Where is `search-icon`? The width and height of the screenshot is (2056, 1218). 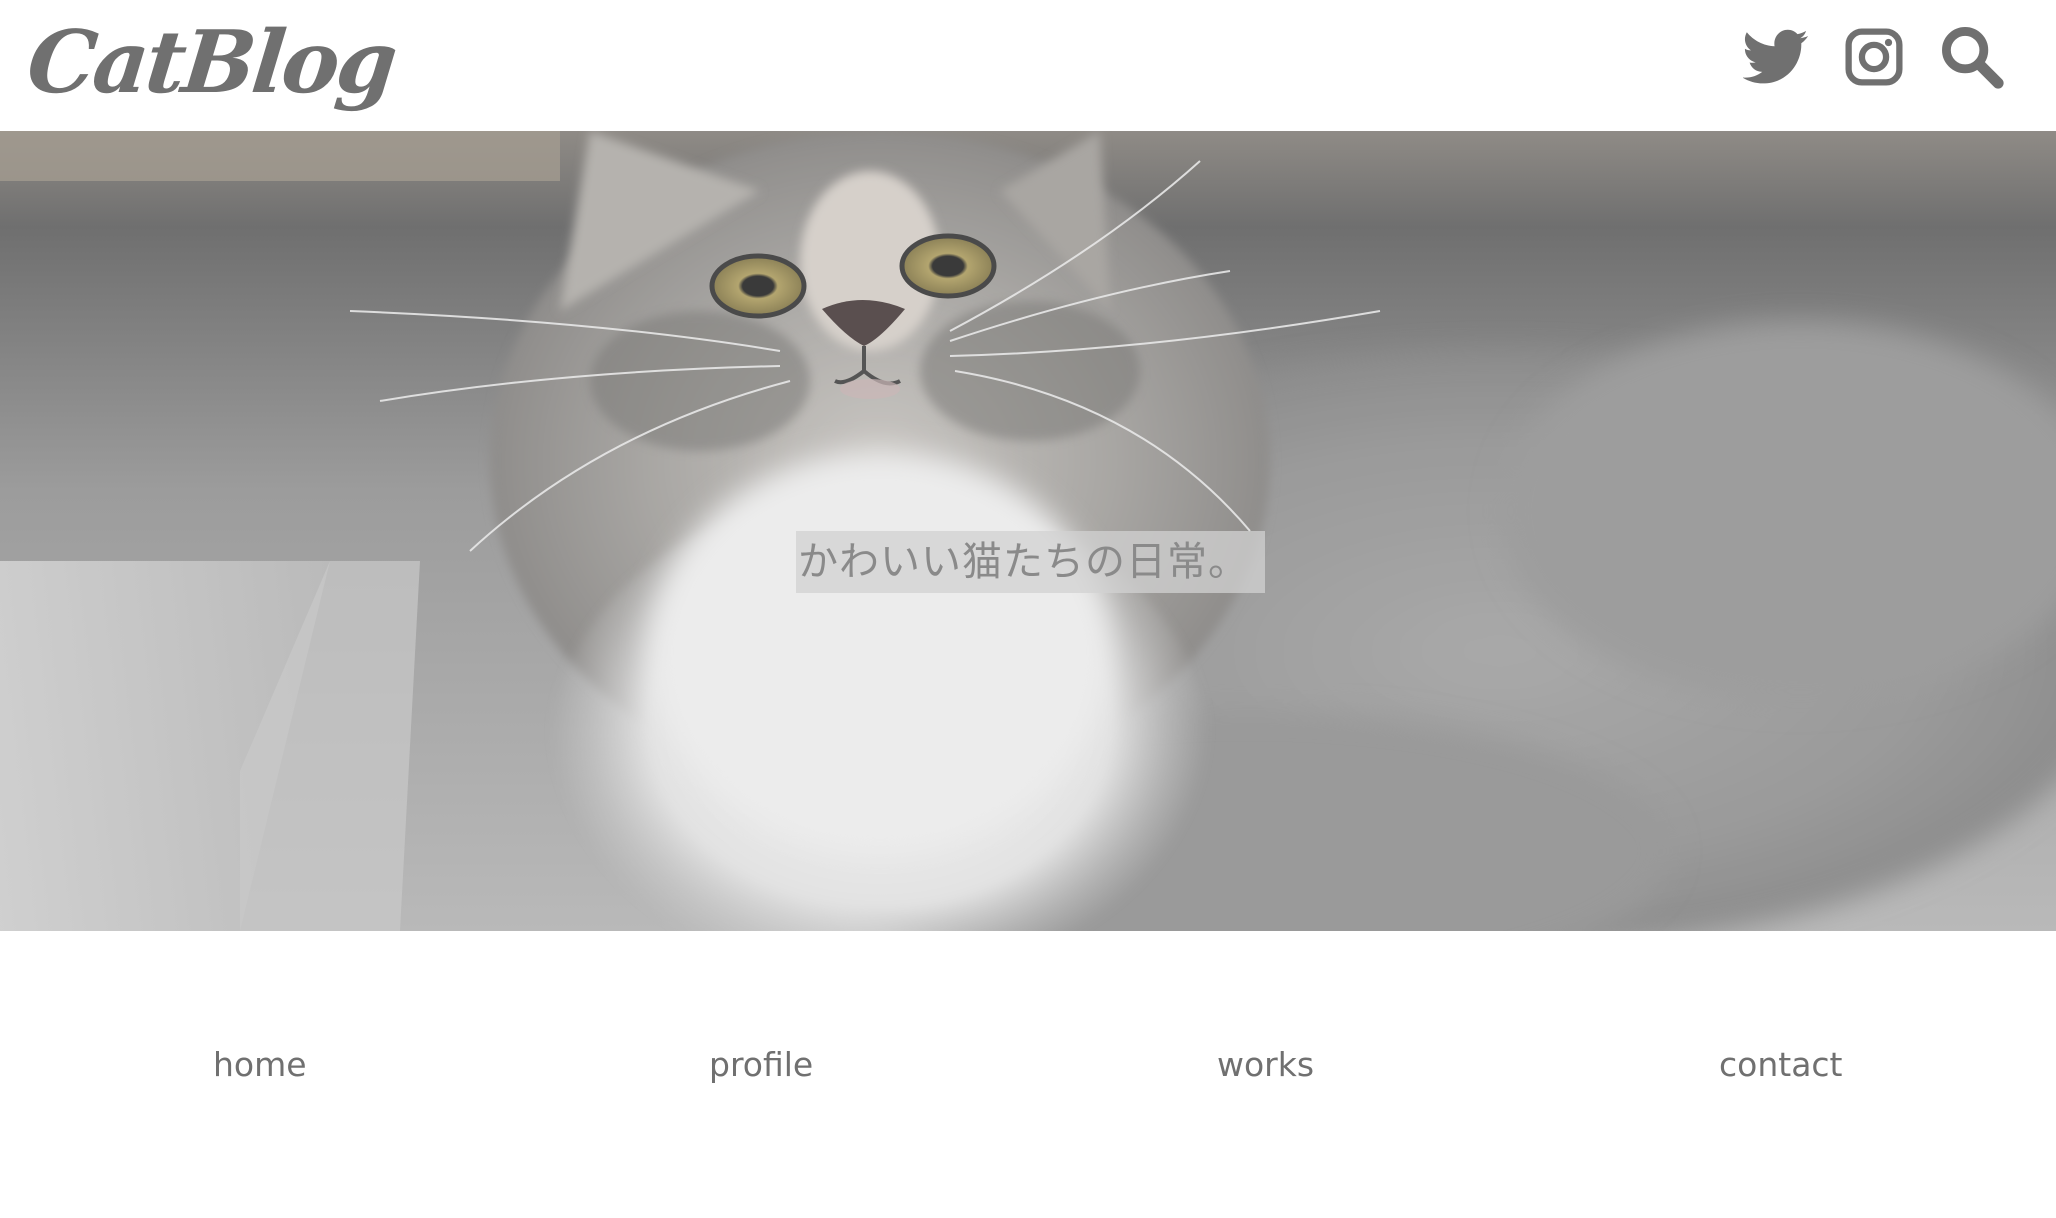 search-icon is located at coordinates (1972, 57).